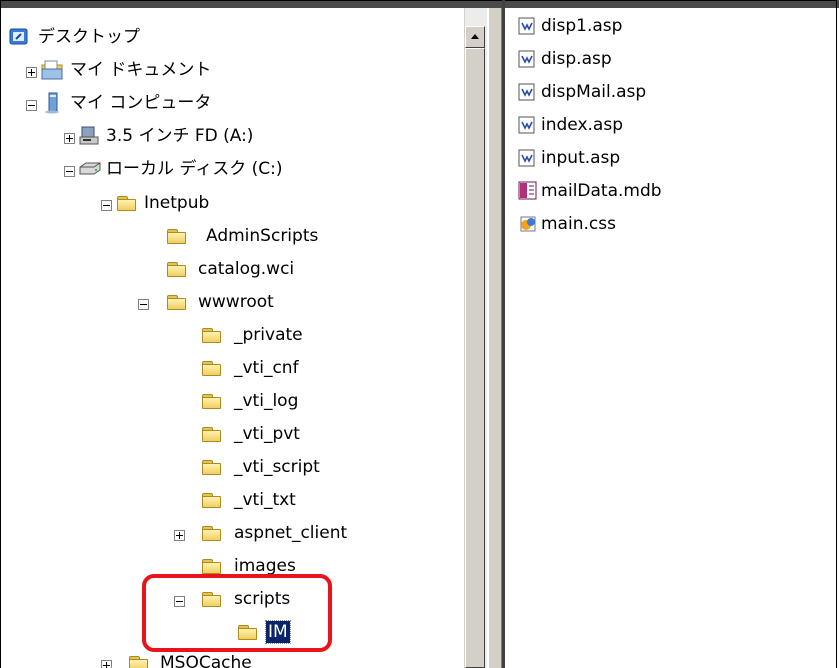  Describe the element at coordinates (20, 37) in the screenshot. I see `desktop-icon` at that location.